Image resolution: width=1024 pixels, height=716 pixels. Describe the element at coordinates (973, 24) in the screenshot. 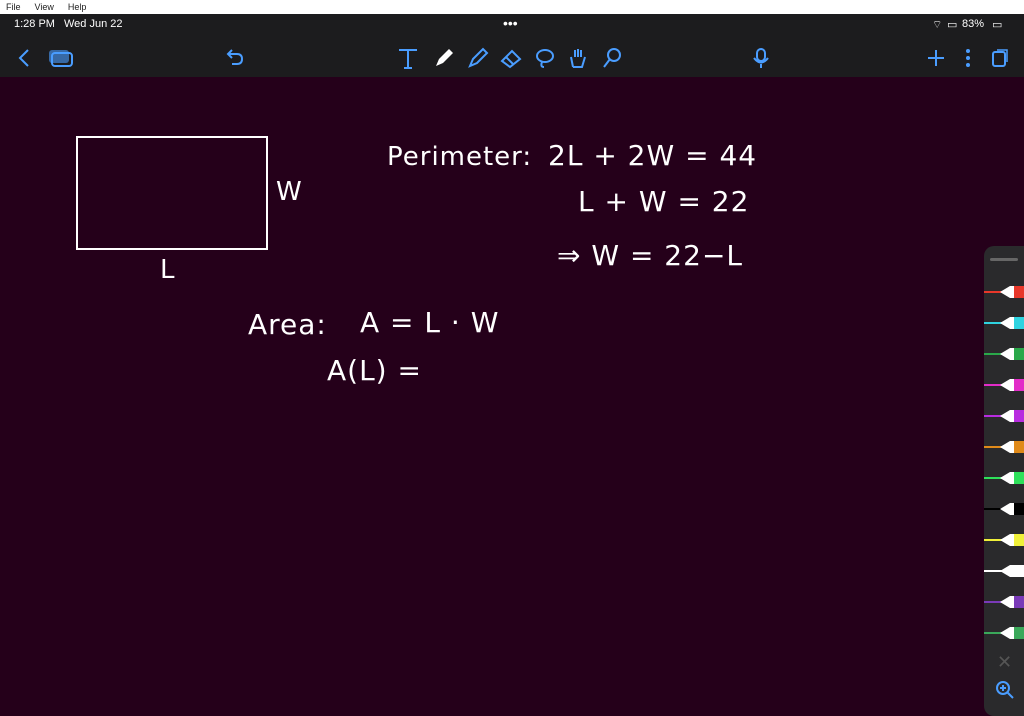

I see `battery-percent: 83%` at that location.